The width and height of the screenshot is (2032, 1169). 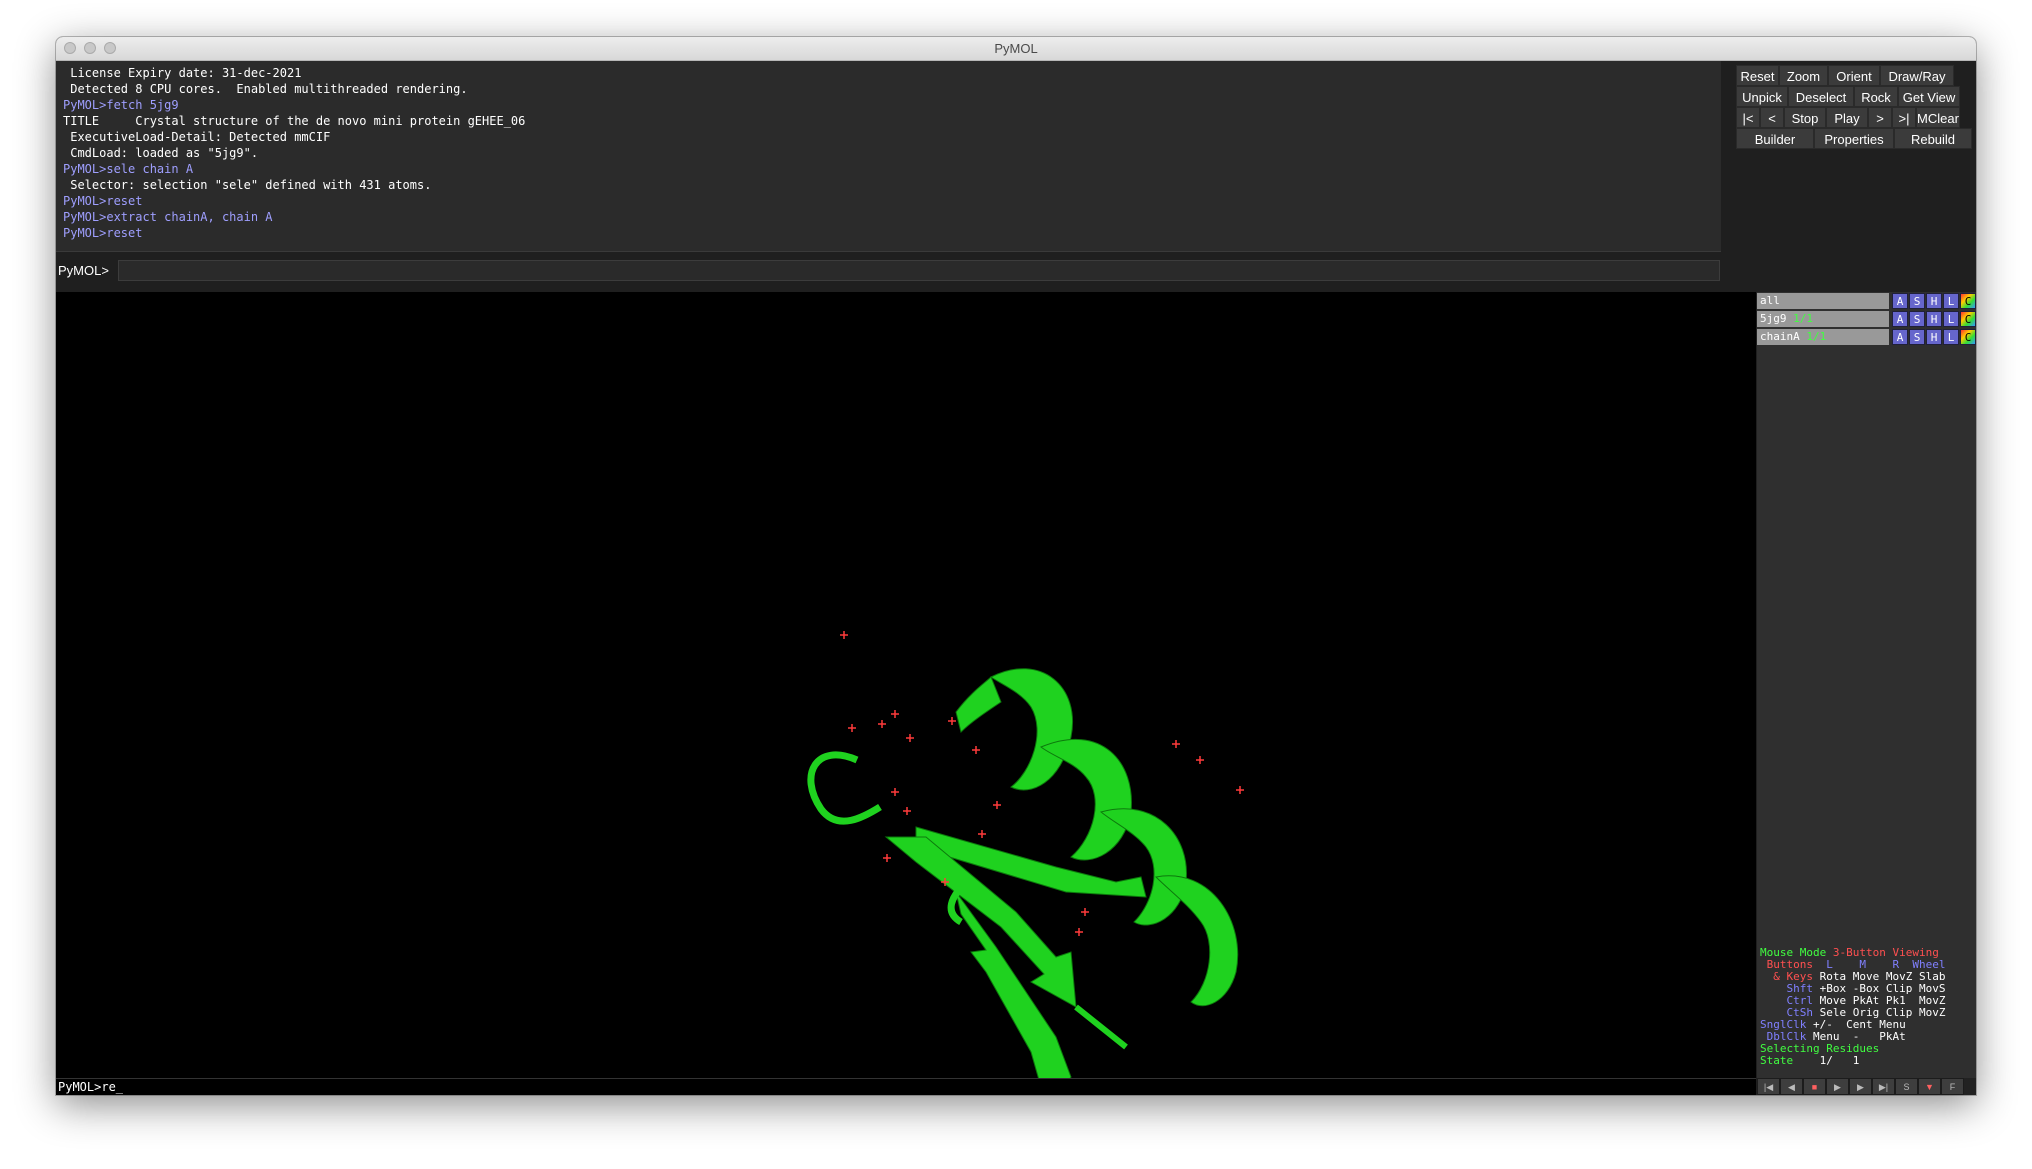 I want to click on play-movie-button: ▶, so click(x=1837, y=1086).